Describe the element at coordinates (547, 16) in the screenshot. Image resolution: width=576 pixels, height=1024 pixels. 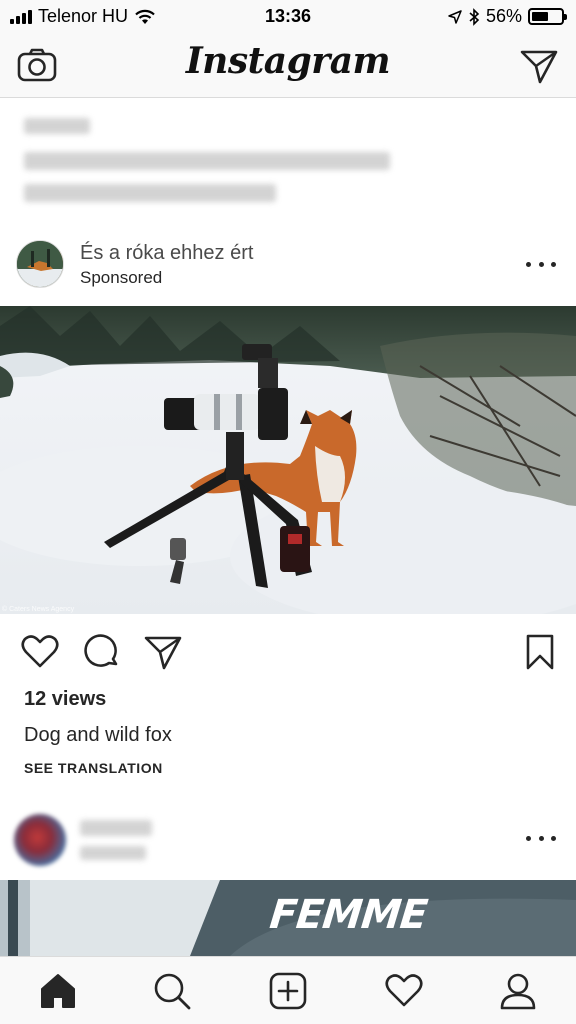
I see `battery-icon` at that location.